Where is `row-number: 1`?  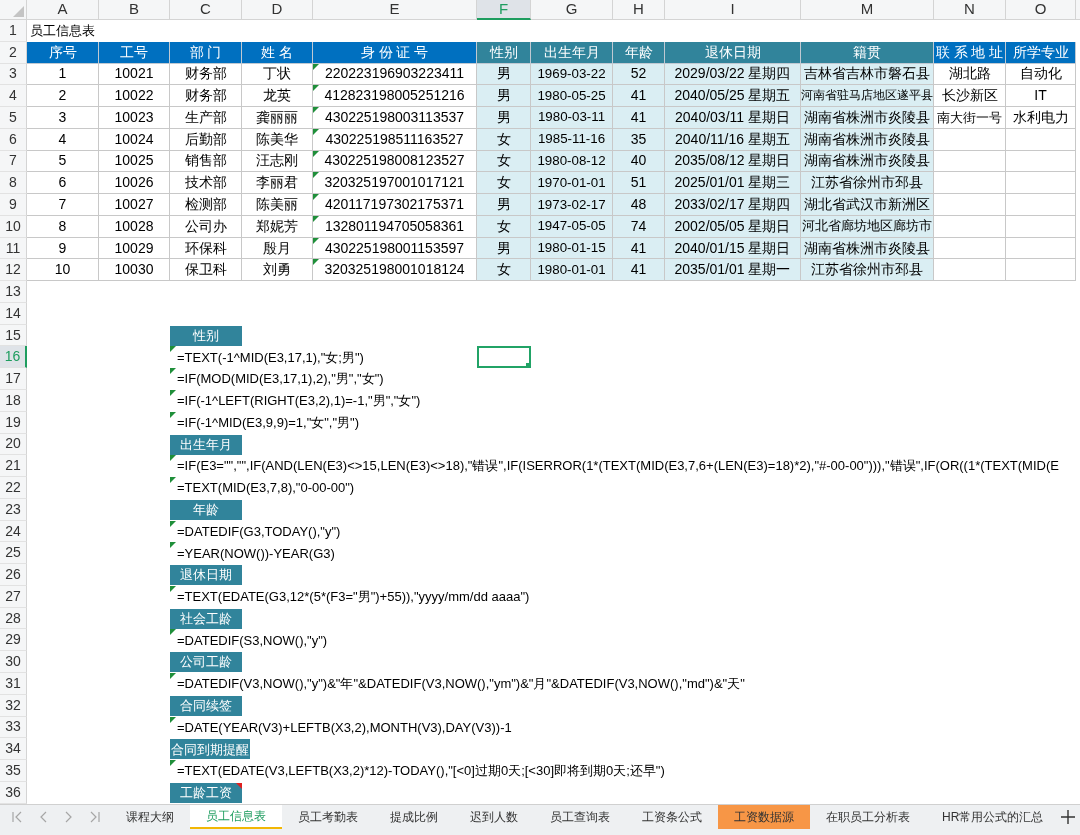
row-number: 1 is located at coordinates (13, 31).